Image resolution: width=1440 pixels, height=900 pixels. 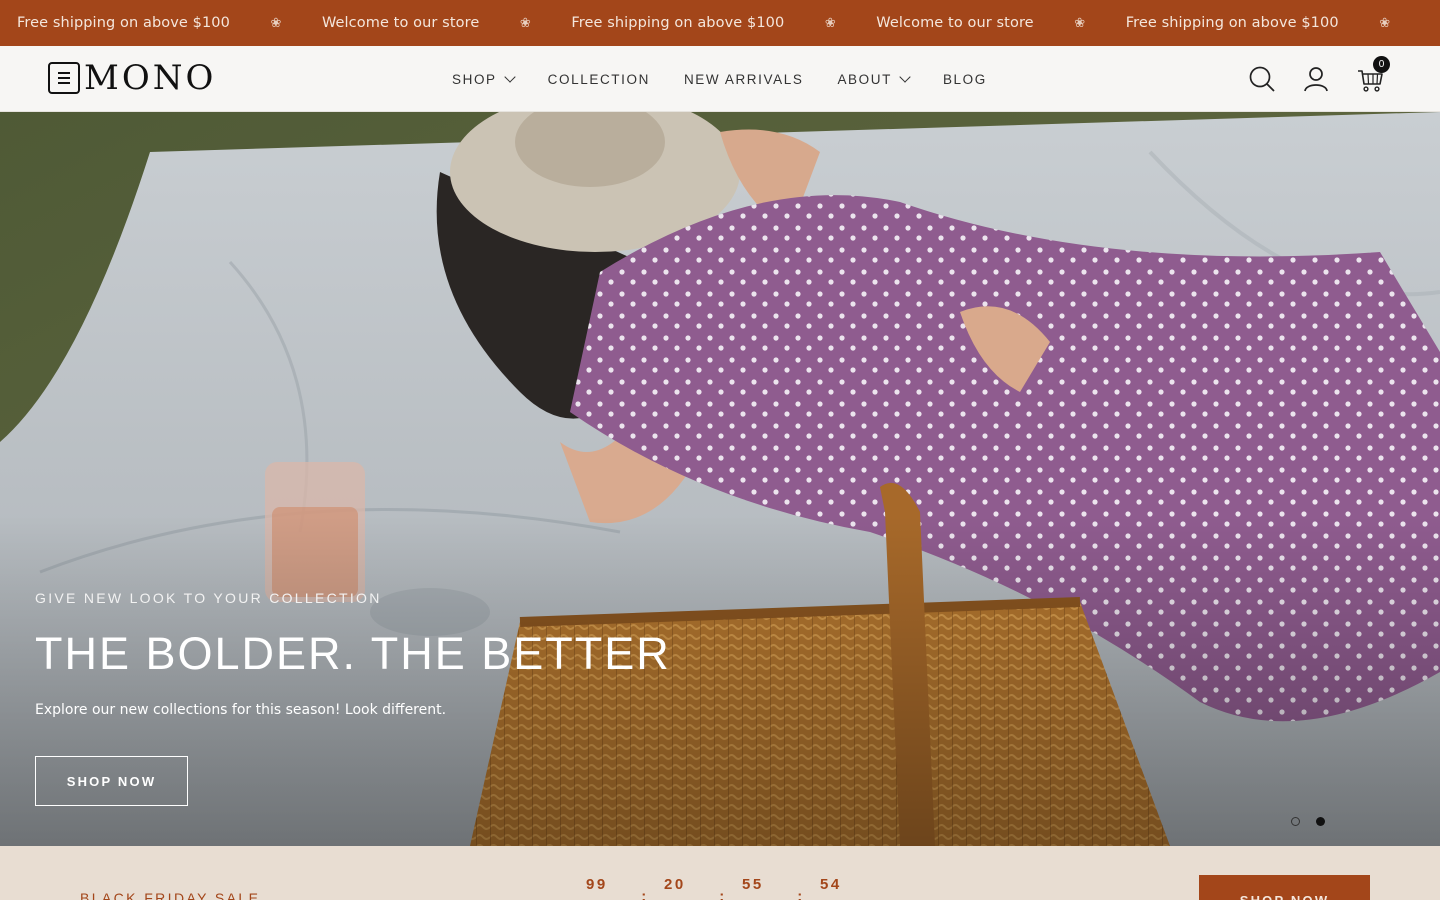 I want to click on countdown-hours: 20, so click(x=675, y=884).